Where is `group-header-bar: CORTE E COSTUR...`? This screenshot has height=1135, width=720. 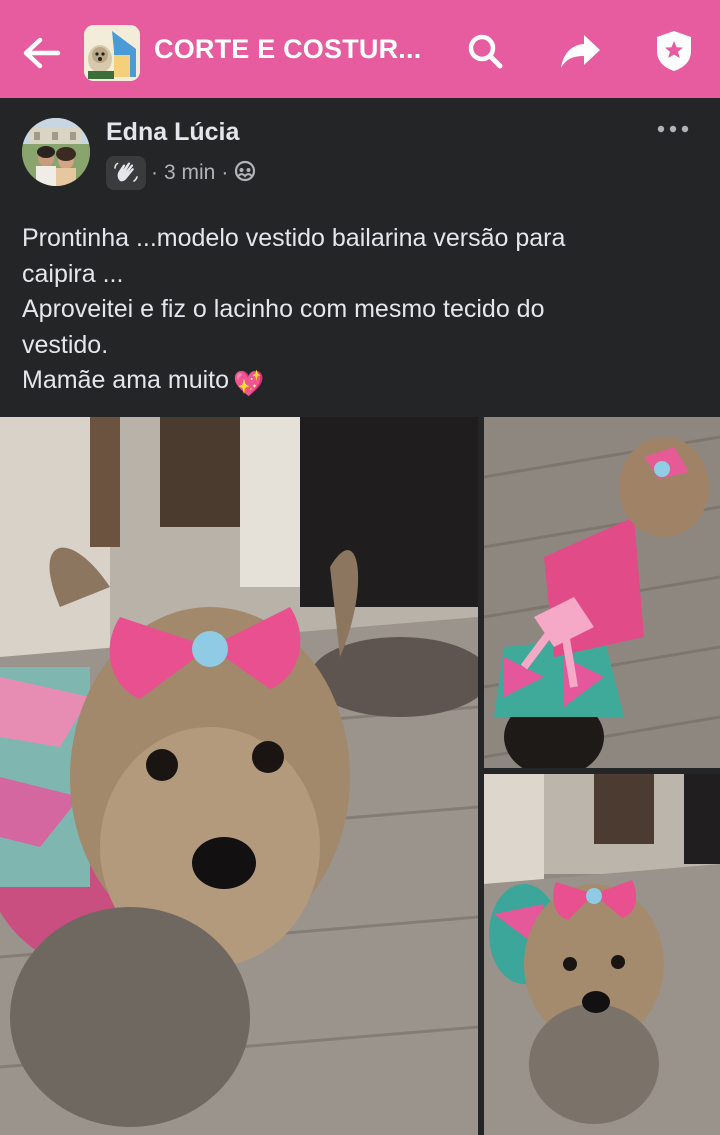
group-header-bar: CORTE E COSTUR... is located at coordinates (360, 49).